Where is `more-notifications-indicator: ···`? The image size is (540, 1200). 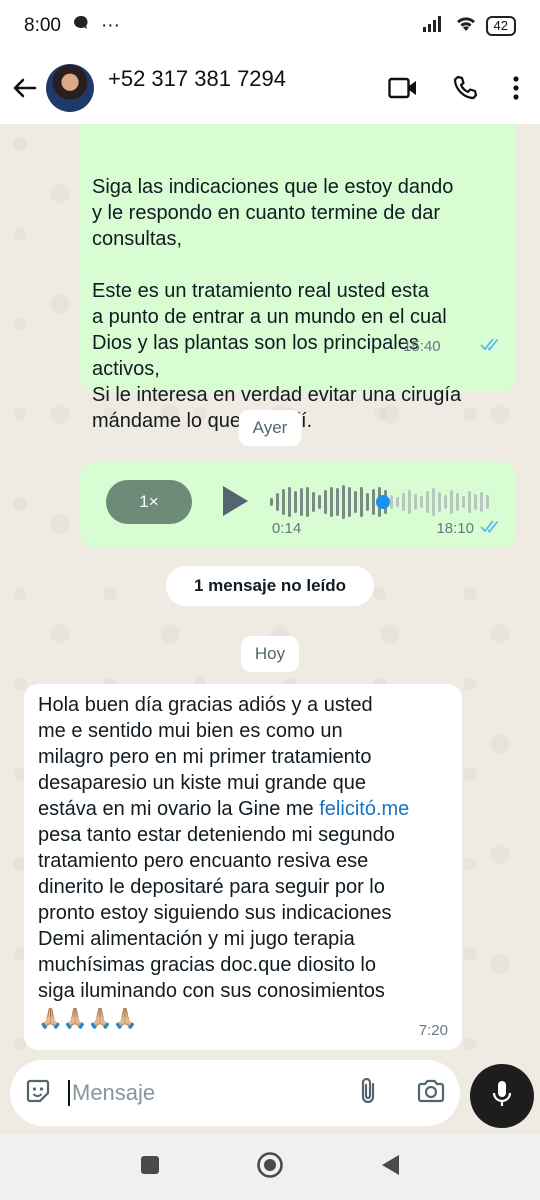 more-notifications-indicator: ··· is located at coordinates (110, 25).